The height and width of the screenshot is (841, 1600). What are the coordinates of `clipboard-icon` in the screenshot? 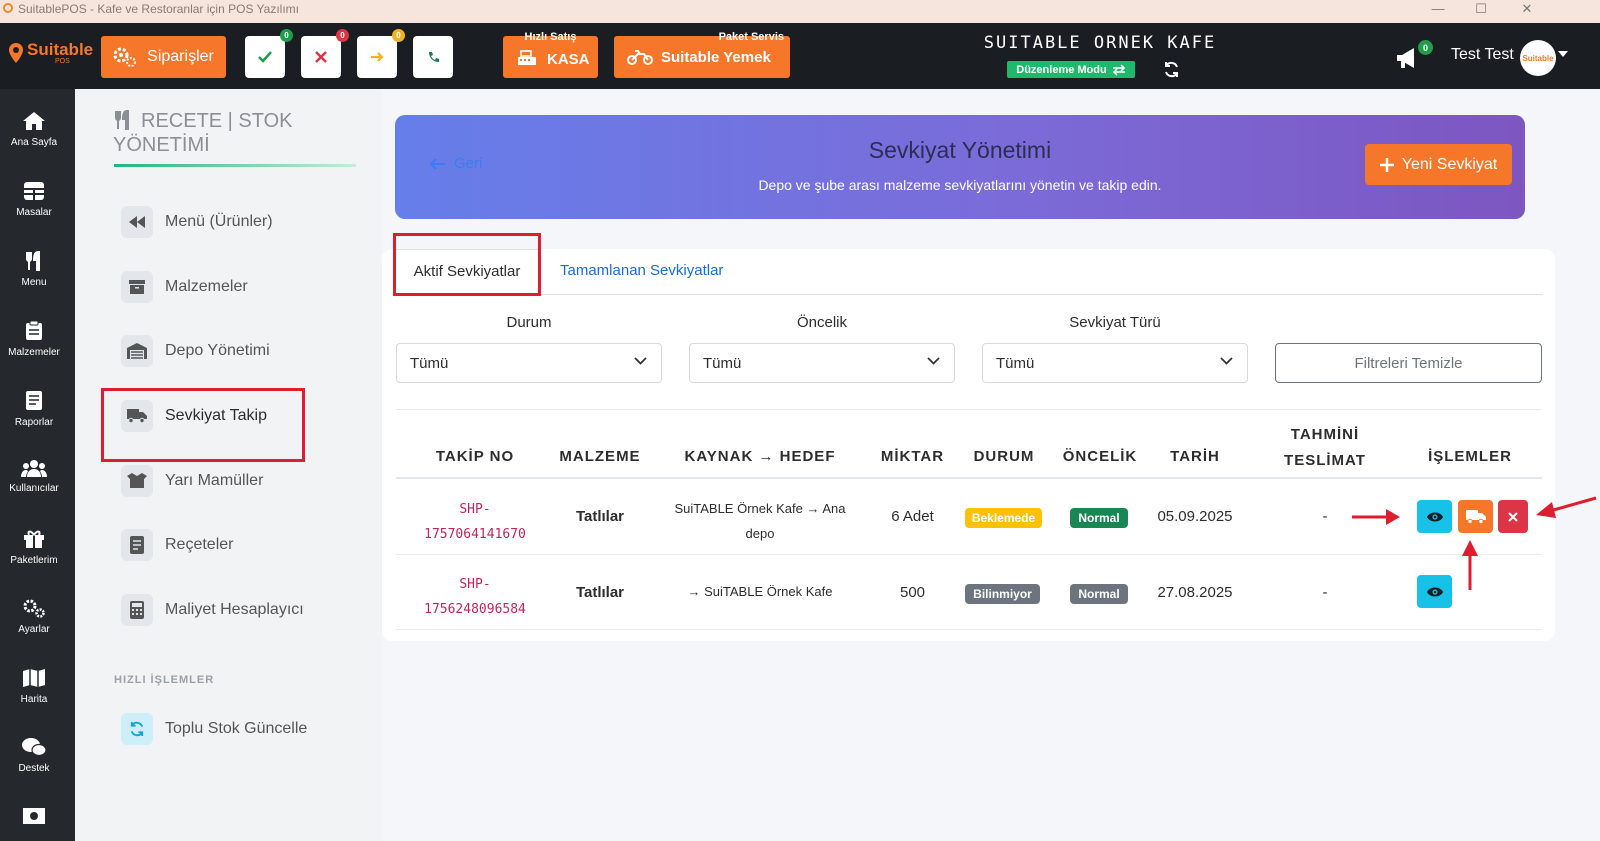 It's located at (34, 330).